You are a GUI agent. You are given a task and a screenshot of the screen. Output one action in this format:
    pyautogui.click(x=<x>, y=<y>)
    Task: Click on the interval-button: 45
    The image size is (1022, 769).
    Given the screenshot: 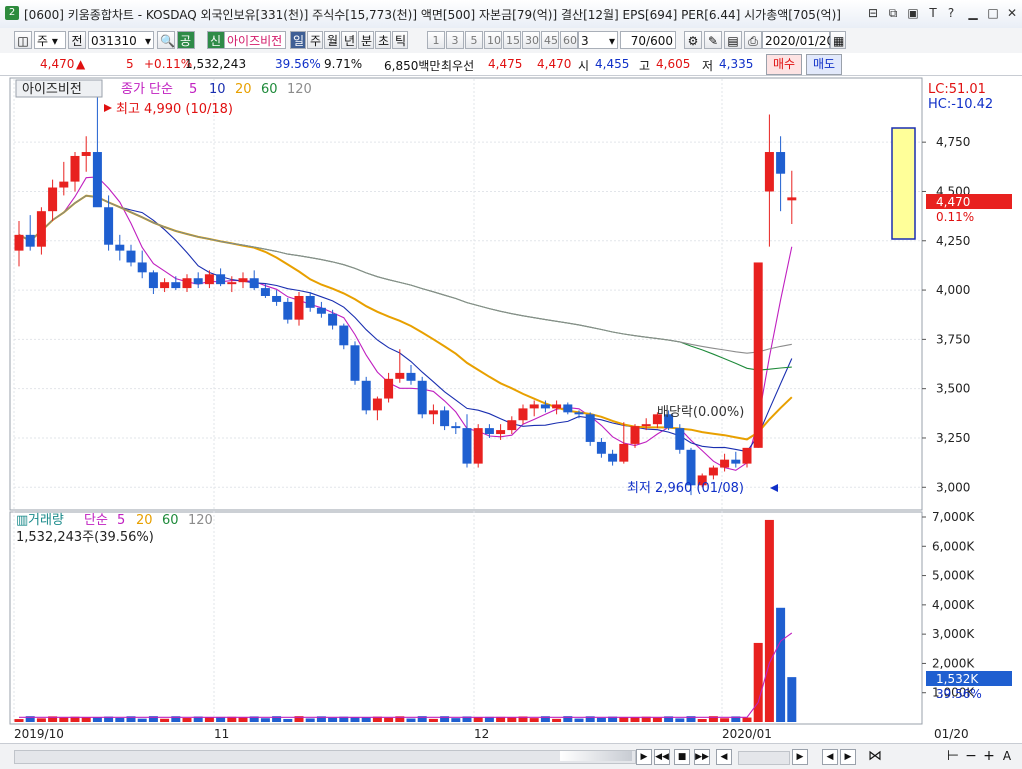 What is the action you would take?
    pyautogui.click(x=550, y=40)
    